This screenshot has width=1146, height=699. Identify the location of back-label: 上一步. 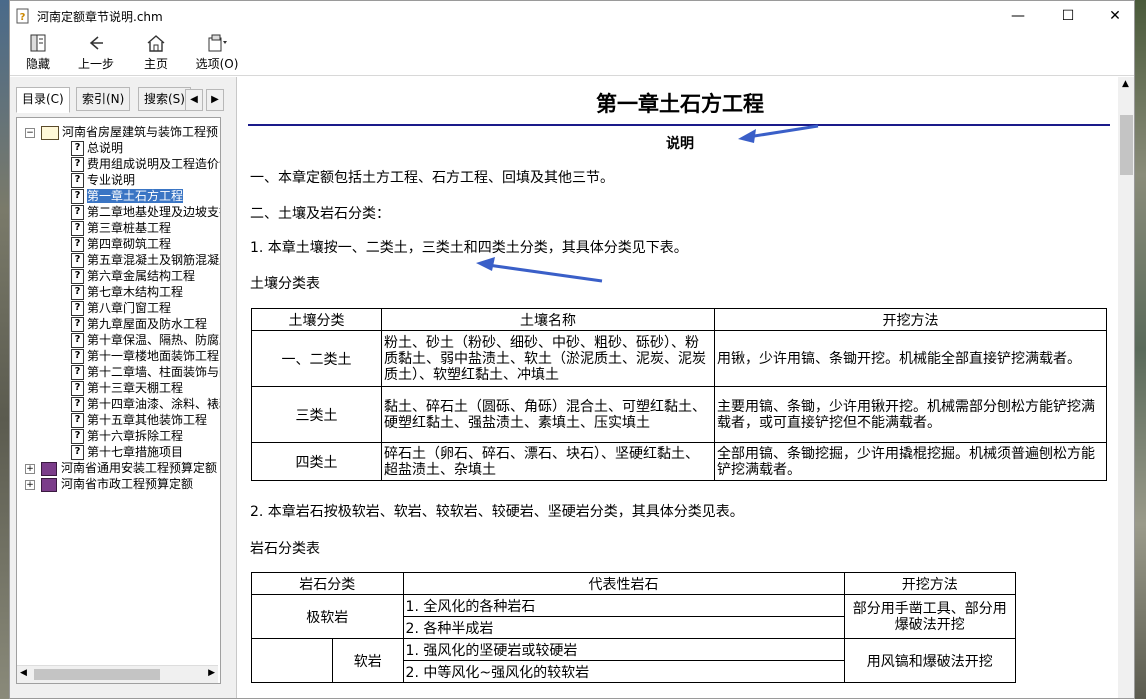
(95, 64).